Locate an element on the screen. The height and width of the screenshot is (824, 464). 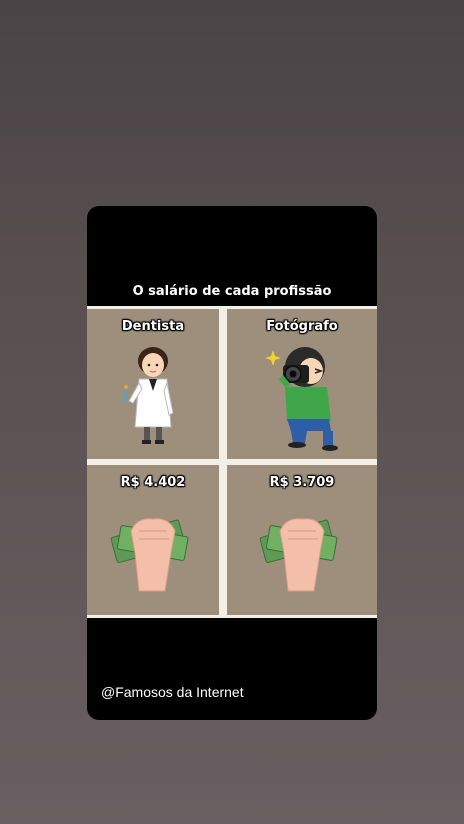
cell-dentist: Dentista is located at coordinates (153, 384).